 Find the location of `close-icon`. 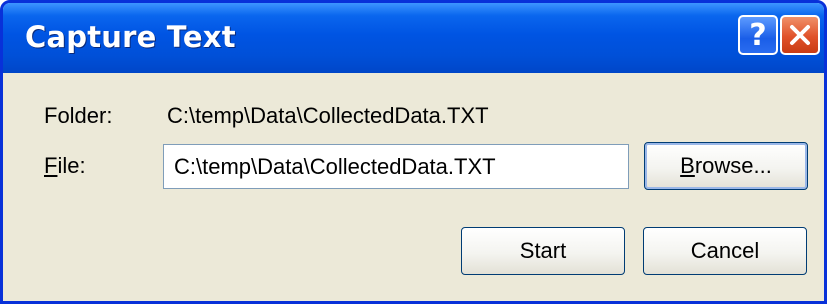

close-icon is located at coordinates (800, 35).